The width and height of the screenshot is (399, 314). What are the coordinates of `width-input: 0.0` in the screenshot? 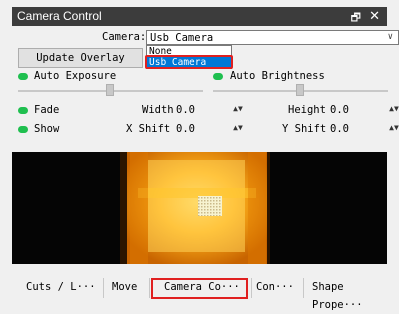 It's located at (185, 110).